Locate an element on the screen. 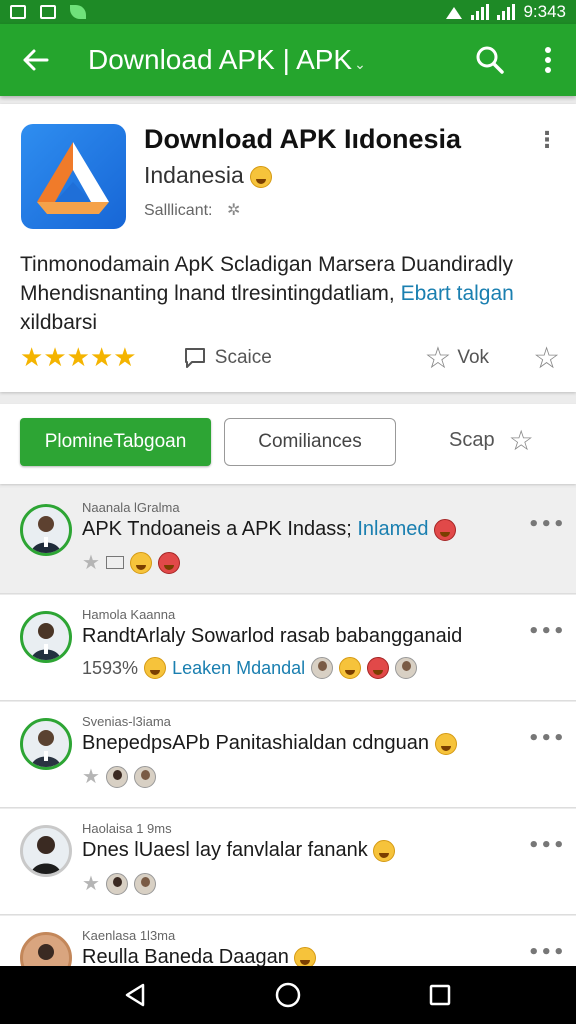 This screenshot has height=1024, width=576. comment-username: Kaenlasa 1l3ma is located at coordinates (129, 935).